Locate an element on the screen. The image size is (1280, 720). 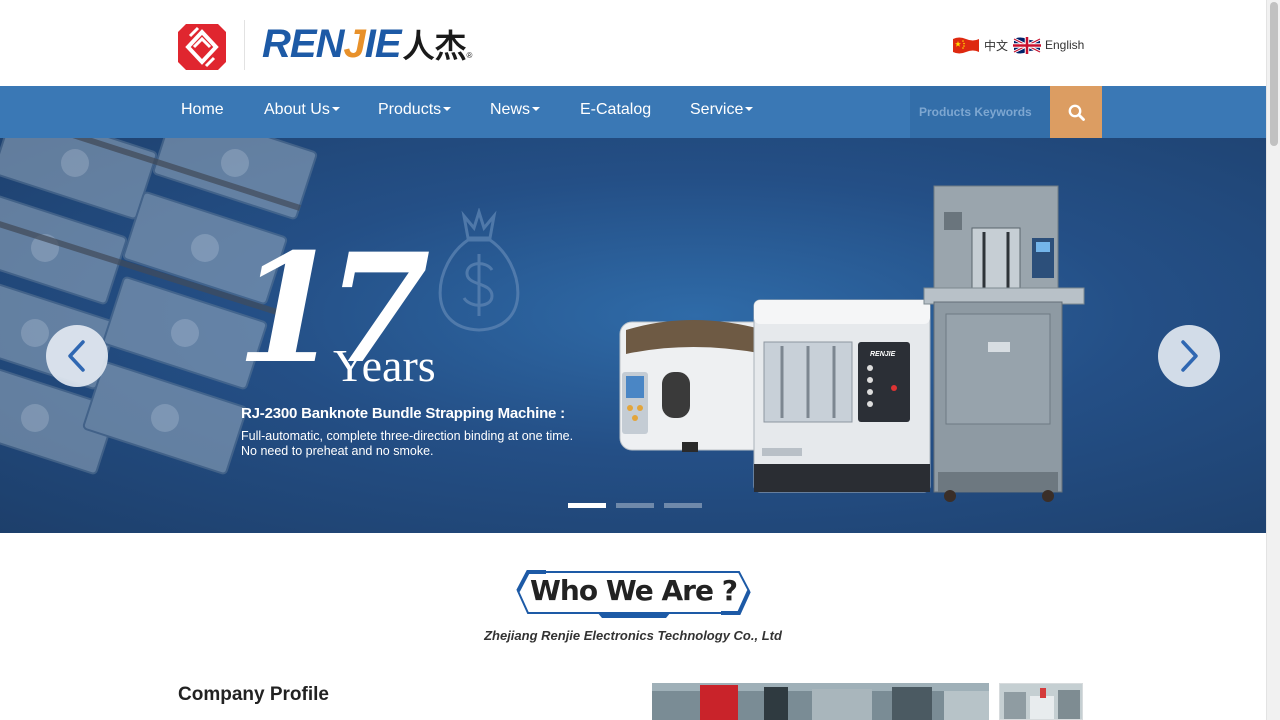
nav-item-label: News is located at coordinates (510, 109).